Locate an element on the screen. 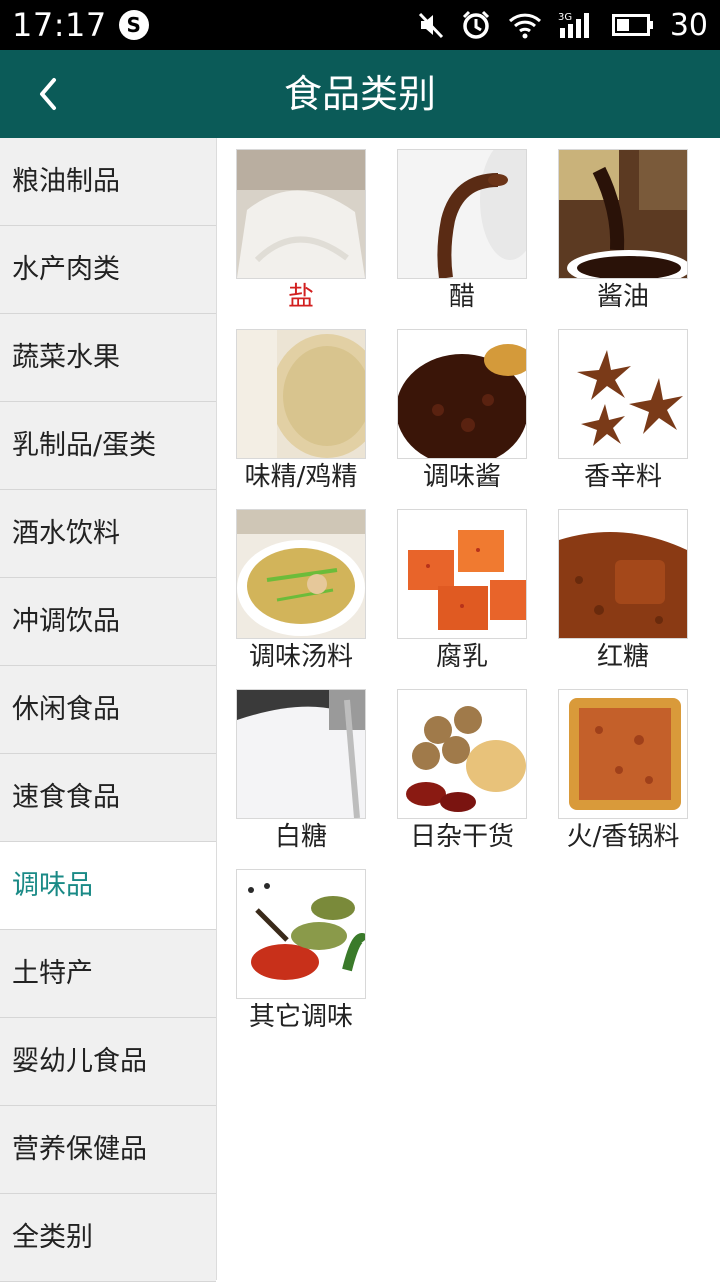  item-label: 日杂干货 is located at coordinates (461, 837).